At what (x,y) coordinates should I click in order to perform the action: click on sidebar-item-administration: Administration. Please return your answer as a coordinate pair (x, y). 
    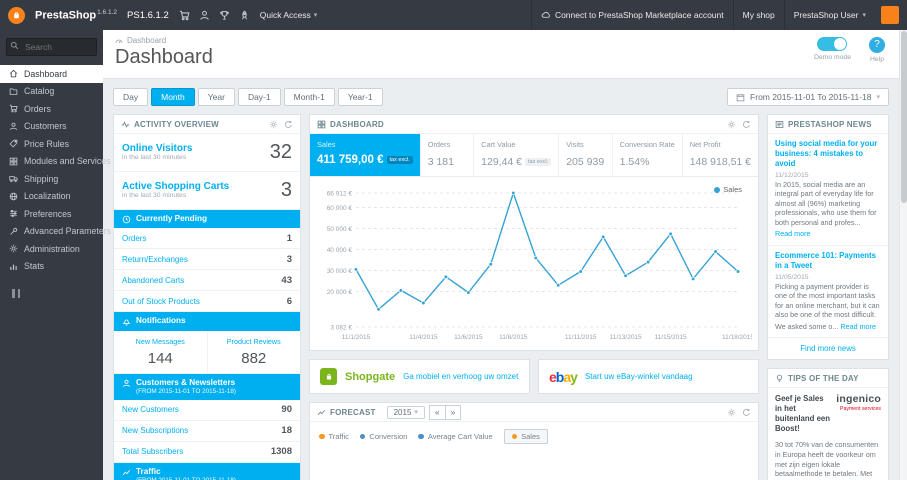
    Looking at the image, I should click on (51, 249).